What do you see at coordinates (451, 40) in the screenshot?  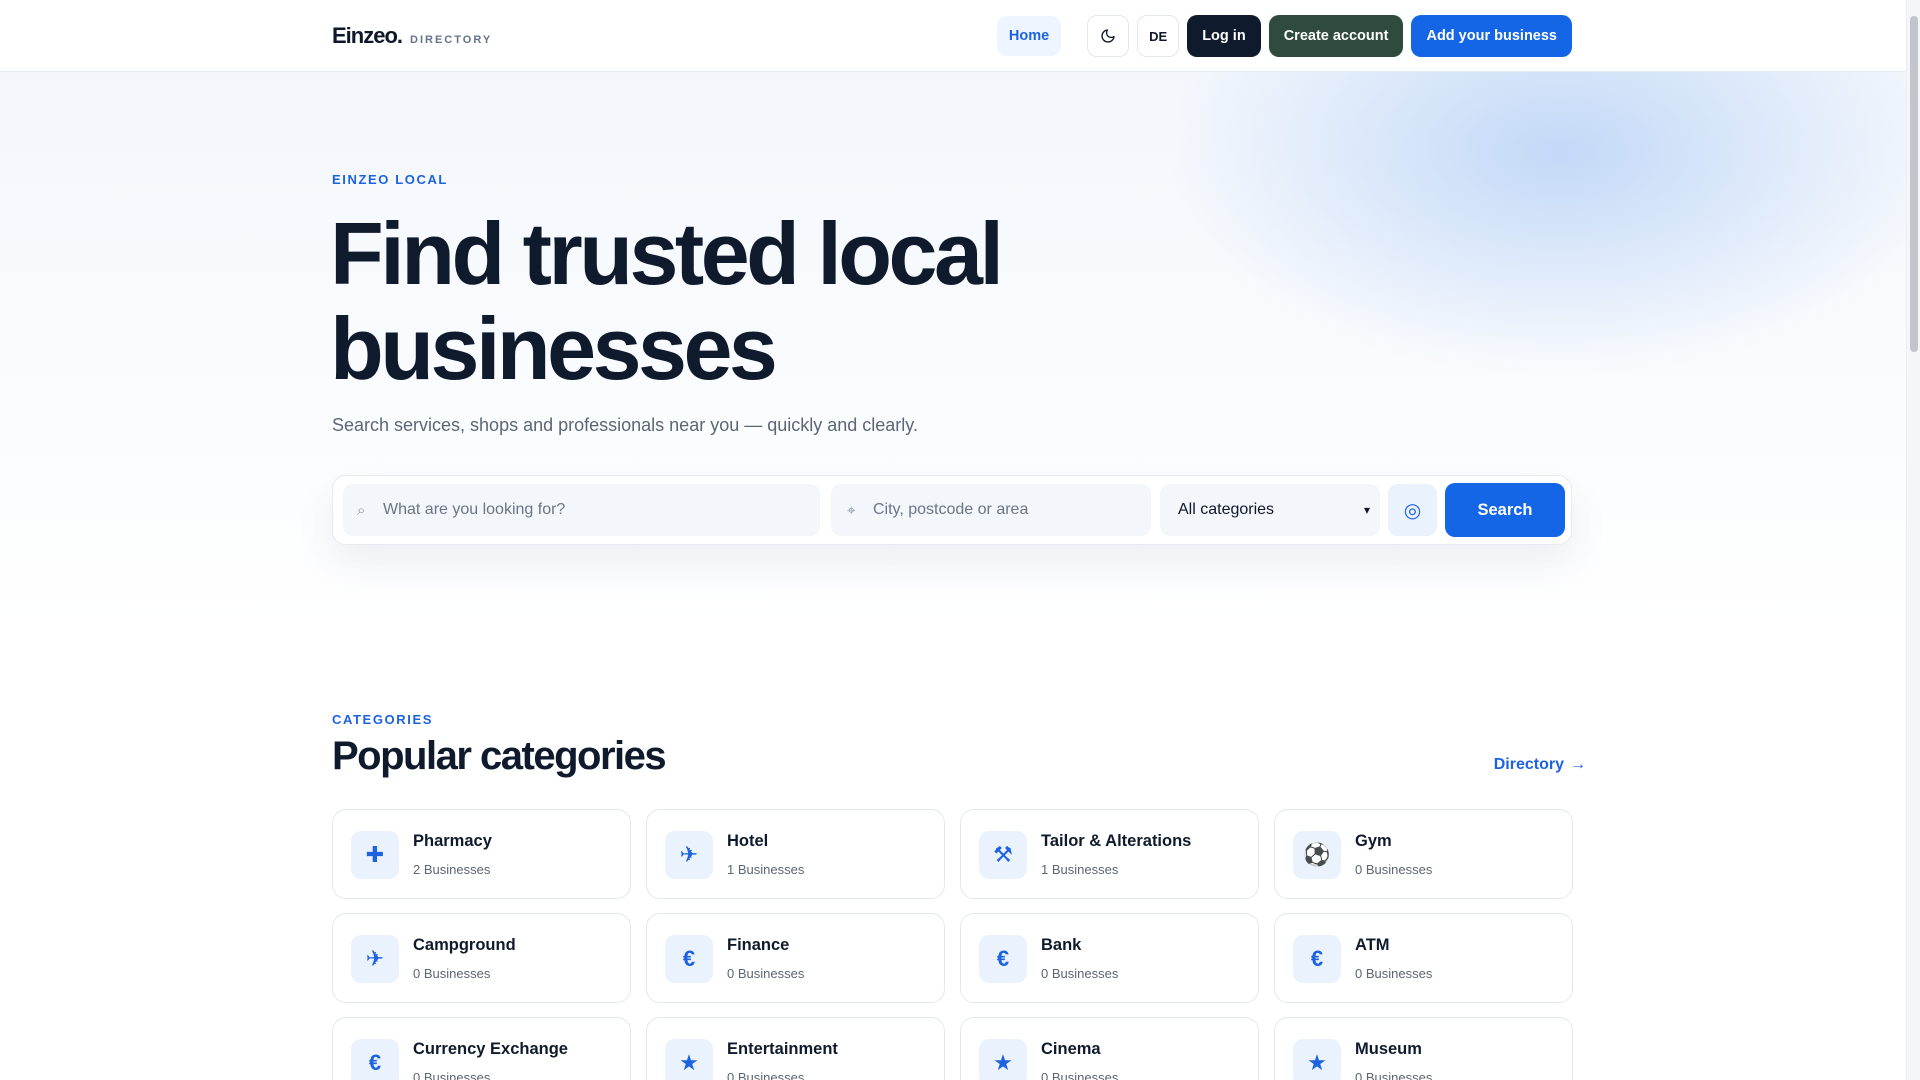 I see `brand-tagline: DIRECTORY` at bounding box center [451, 40].